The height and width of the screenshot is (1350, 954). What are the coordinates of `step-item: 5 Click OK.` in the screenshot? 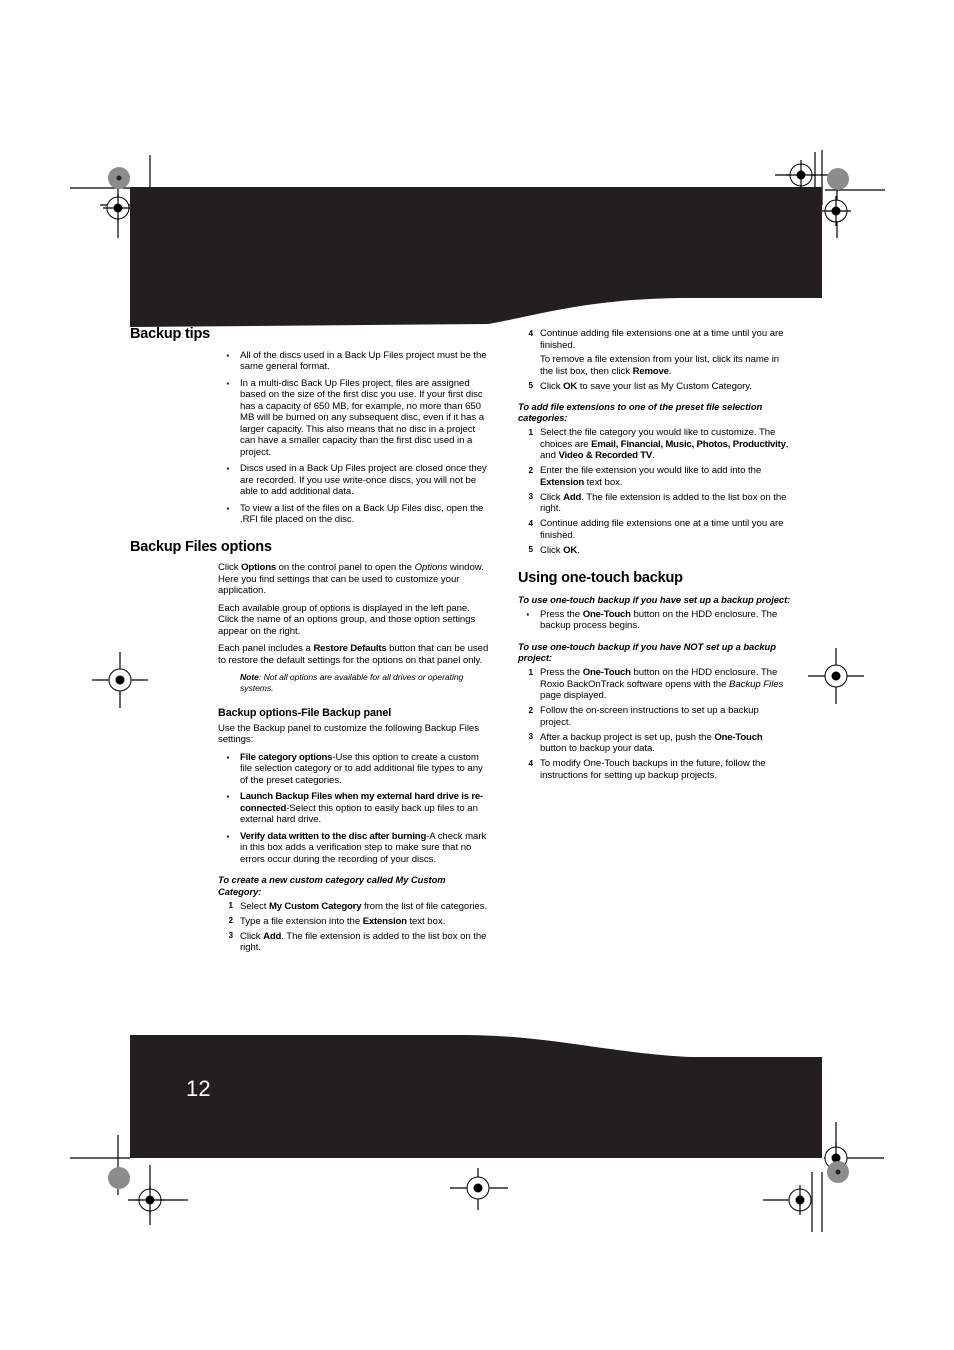 It's located at (654, 551).